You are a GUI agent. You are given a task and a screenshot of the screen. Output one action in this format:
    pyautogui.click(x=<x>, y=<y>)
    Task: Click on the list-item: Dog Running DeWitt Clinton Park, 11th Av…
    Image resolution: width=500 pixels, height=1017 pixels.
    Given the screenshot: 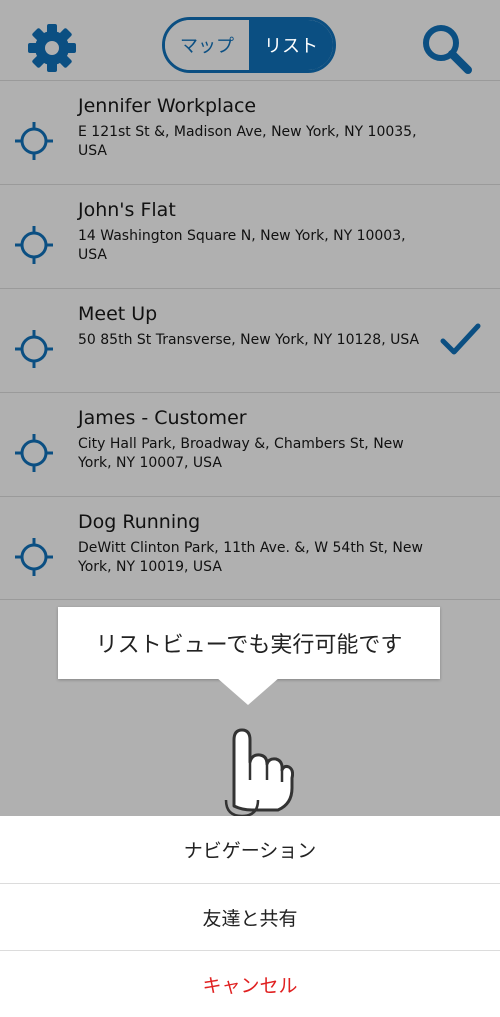 What is the action you would take?
    pyautogui.click(x=250, y=548)
    